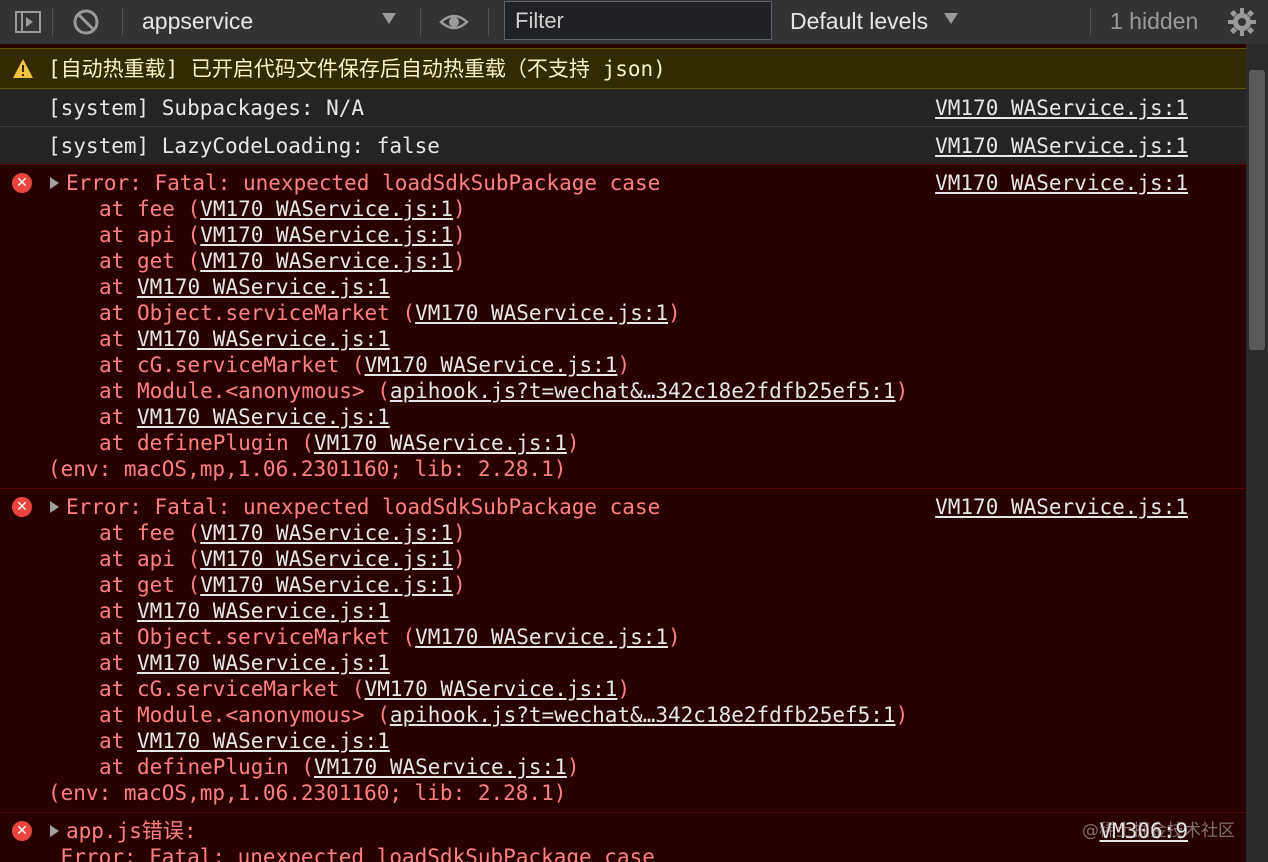 Image resolution: width=1268 pixels, height=862 pixels. What do you see at coordinates (131, 831) in the screenshot?
I see `error-title: app.js错误:` at bounding box center [131, 831].